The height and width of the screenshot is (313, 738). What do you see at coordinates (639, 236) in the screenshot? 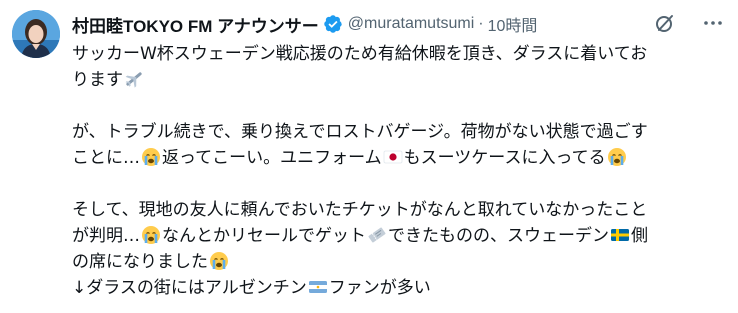
I see `tweet-text-segment: 側` at bounding box center [639, 236].